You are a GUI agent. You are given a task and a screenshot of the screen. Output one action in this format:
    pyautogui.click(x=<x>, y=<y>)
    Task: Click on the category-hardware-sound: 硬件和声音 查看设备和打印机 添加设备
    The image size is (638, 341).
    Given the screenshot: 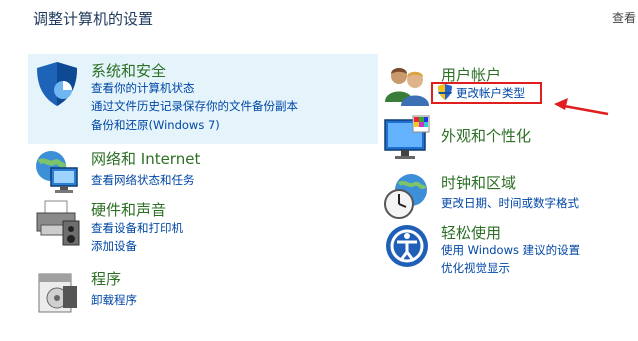 What is the action you would take?
    pyautogui.click(x=183, y=229)
    